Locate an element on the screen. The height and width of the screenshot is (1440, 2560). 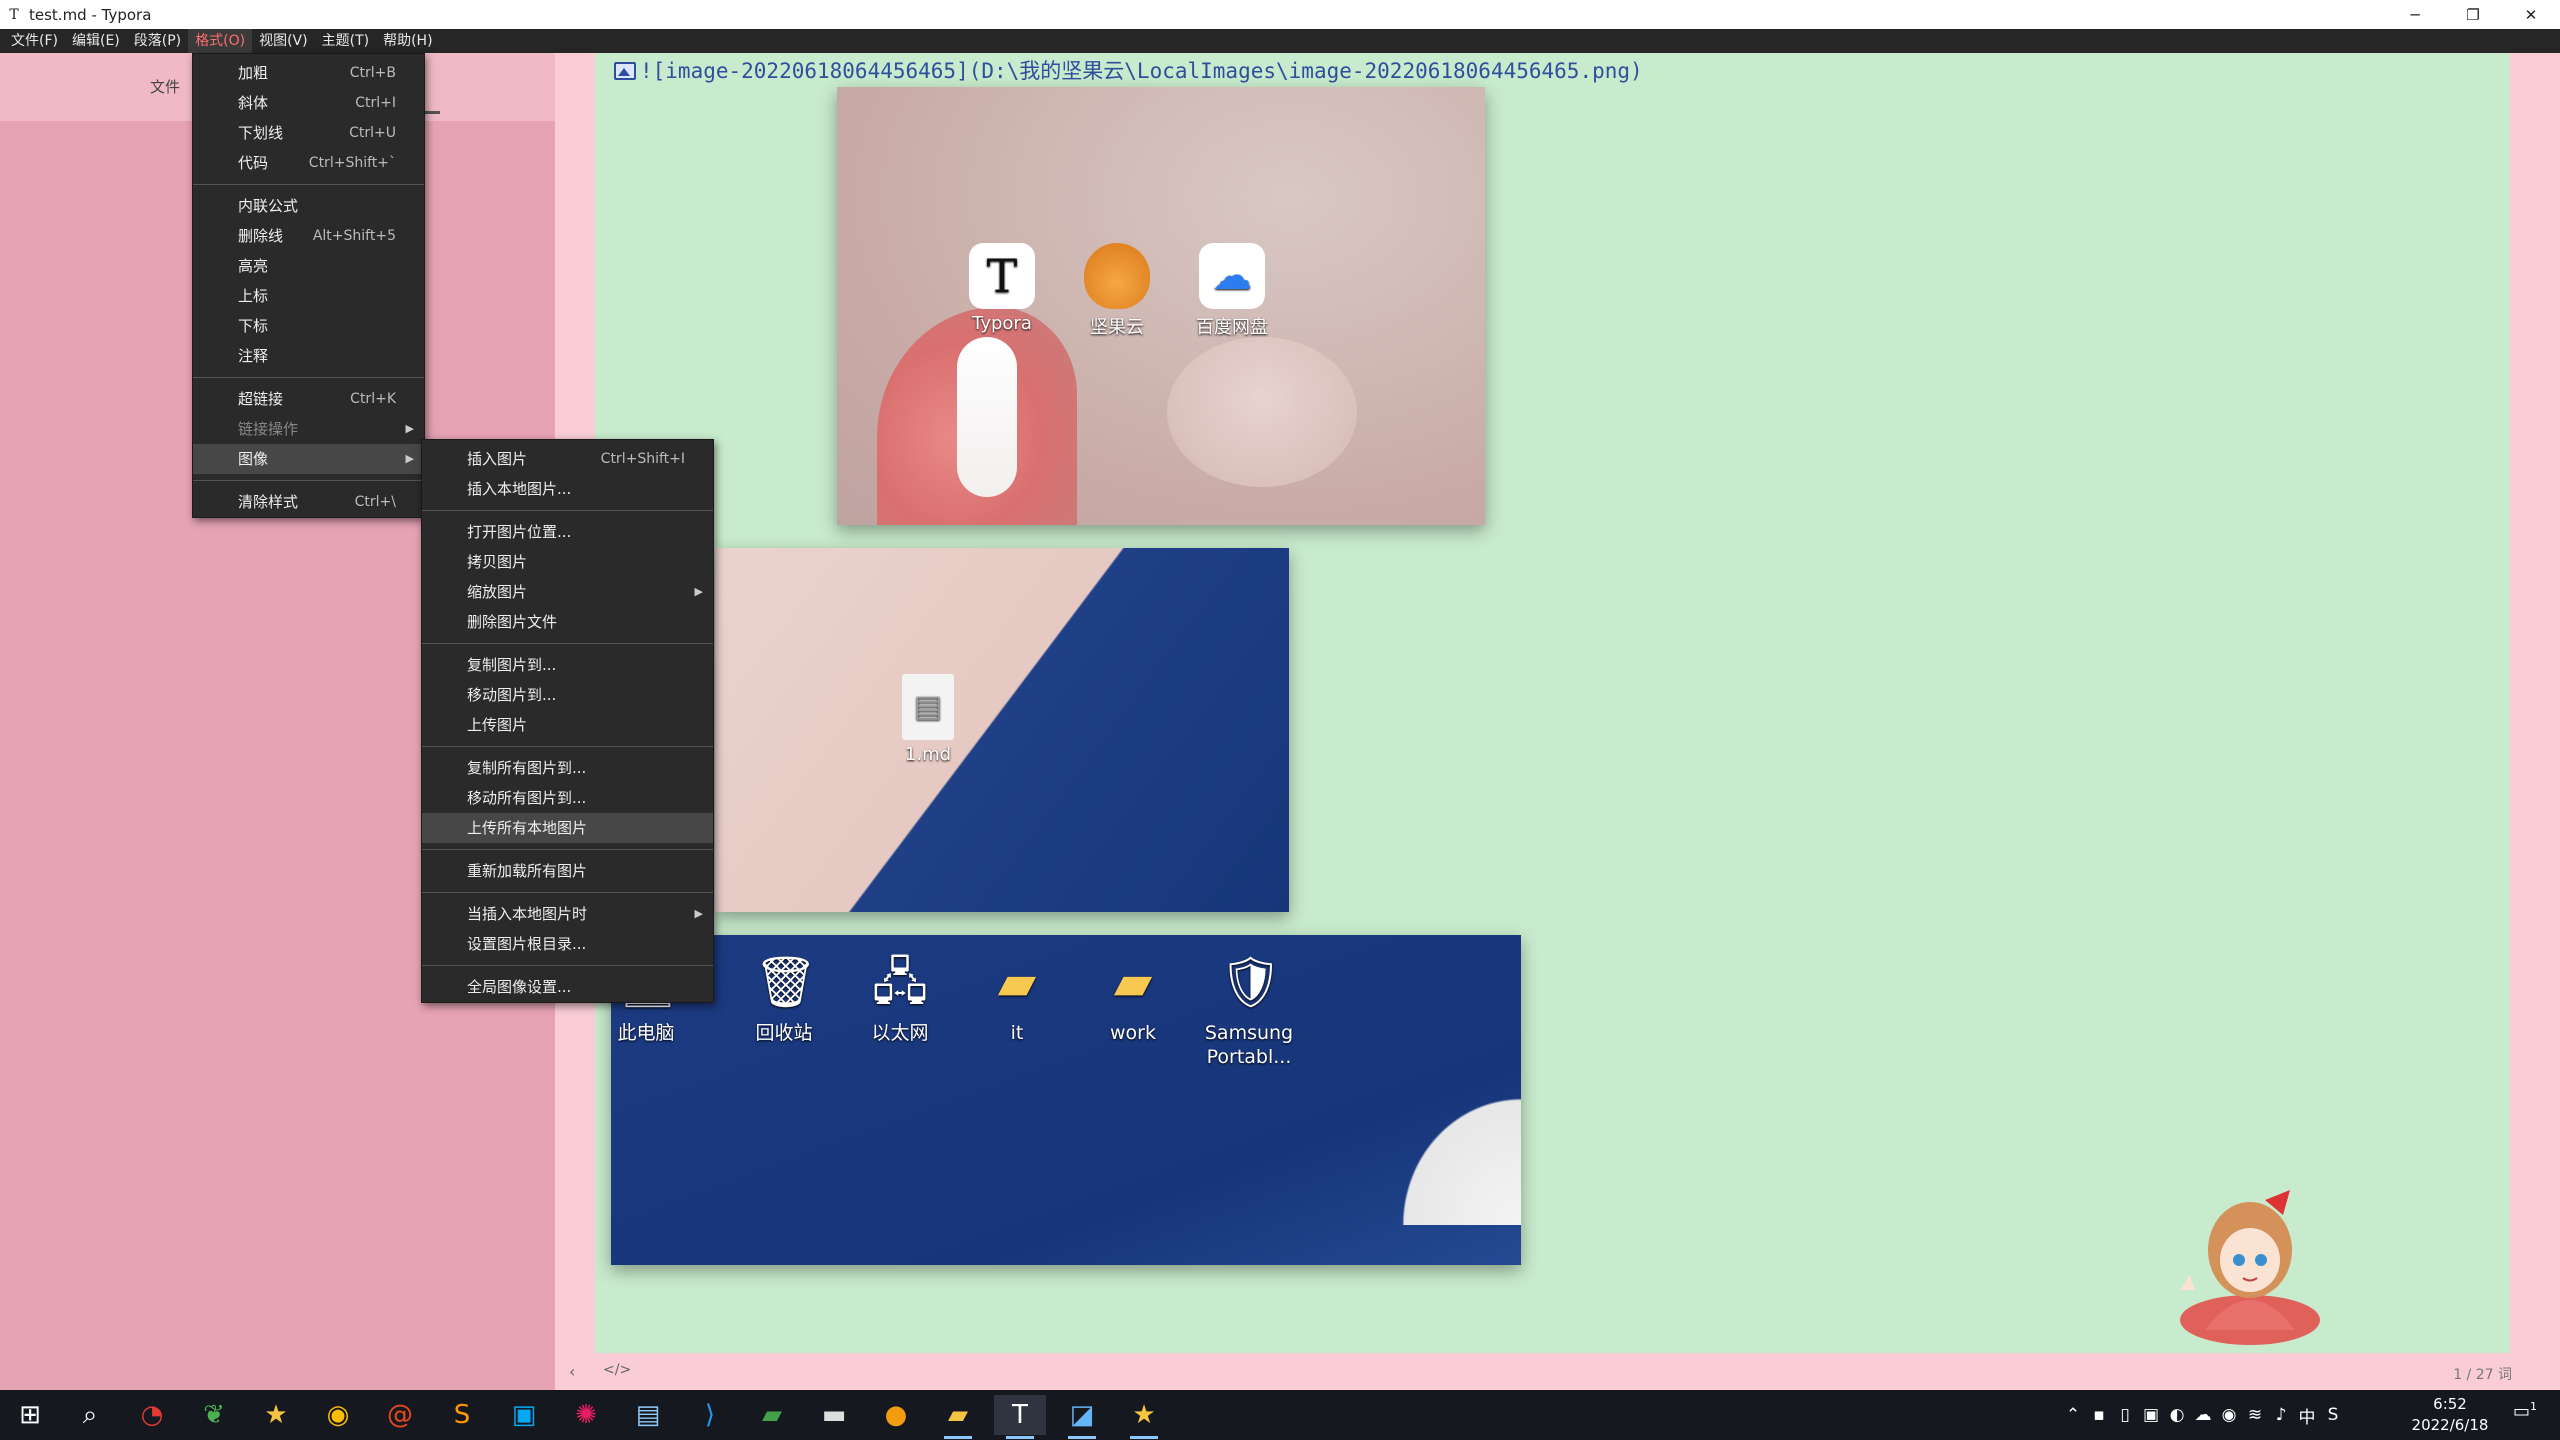
status-bar: ‹ </> 1 / 27 词 is located at coordinates (1557, 1371).